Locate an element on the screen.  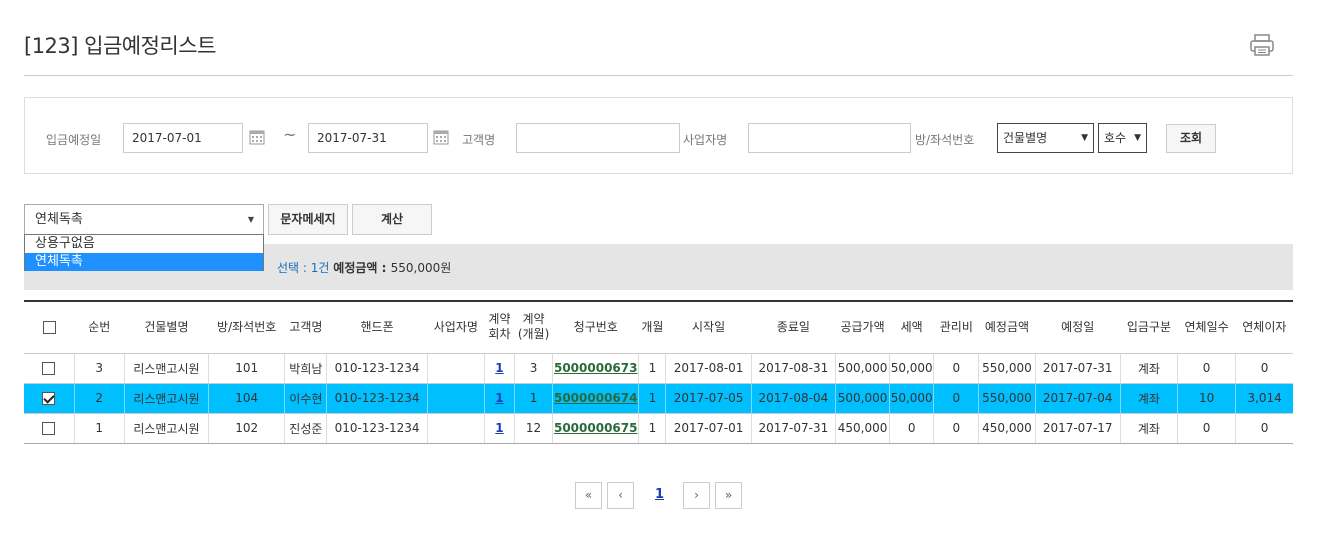
customer-label: 고객명 is located at coordinates (479, 140).